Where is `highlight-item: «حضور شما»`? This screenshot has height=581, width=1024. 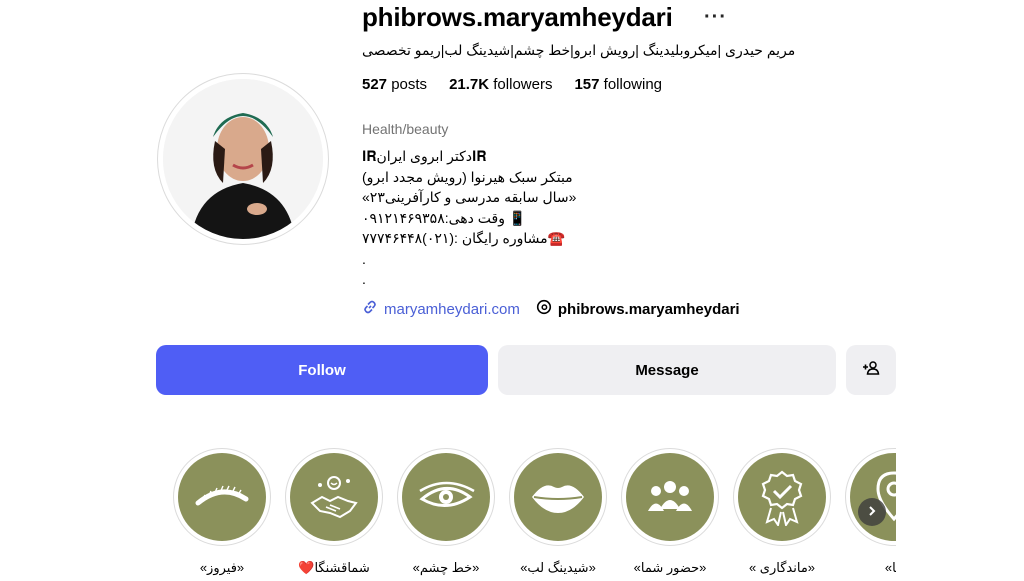
highlight-item: «حضور شما» is located at coordinates (670, 508).